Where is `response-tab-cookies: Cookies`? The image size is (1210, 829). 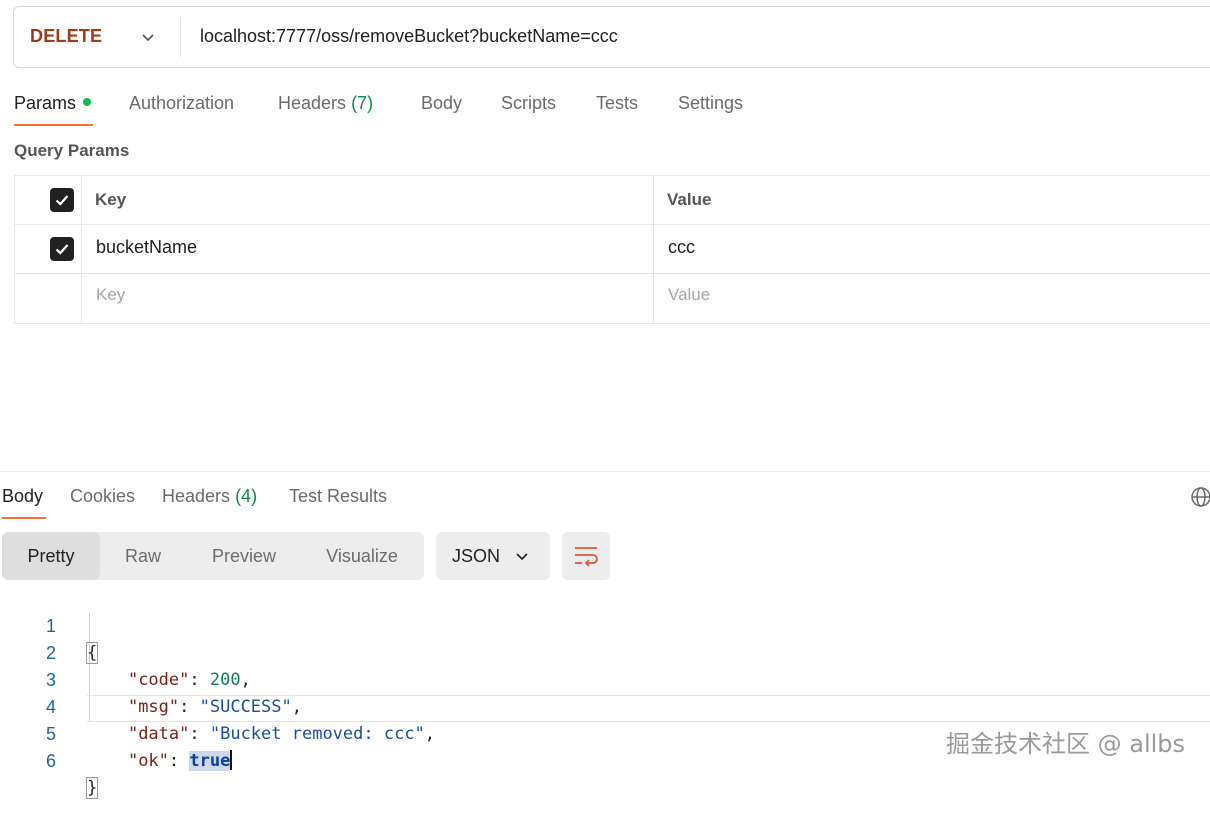
response-tab-cookies: Cookies is located at coordinates (102, 496).